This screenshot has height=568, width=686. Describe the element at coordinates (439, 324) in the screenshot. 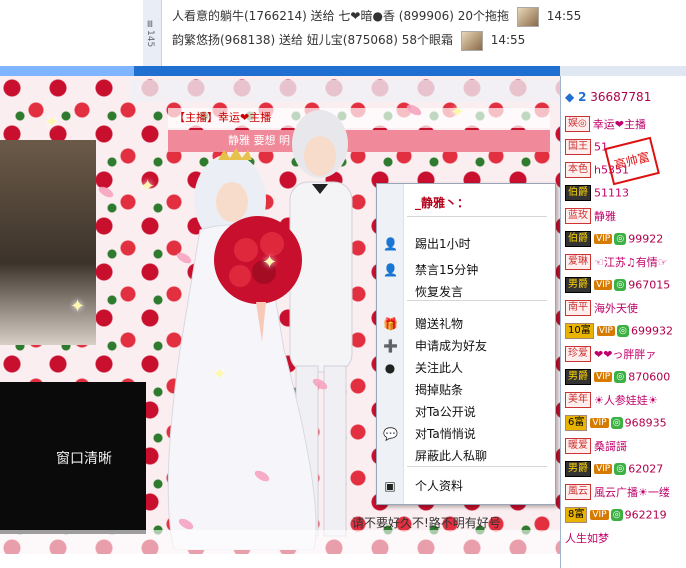

I see `menu-item: 赠送礼物` at that location.